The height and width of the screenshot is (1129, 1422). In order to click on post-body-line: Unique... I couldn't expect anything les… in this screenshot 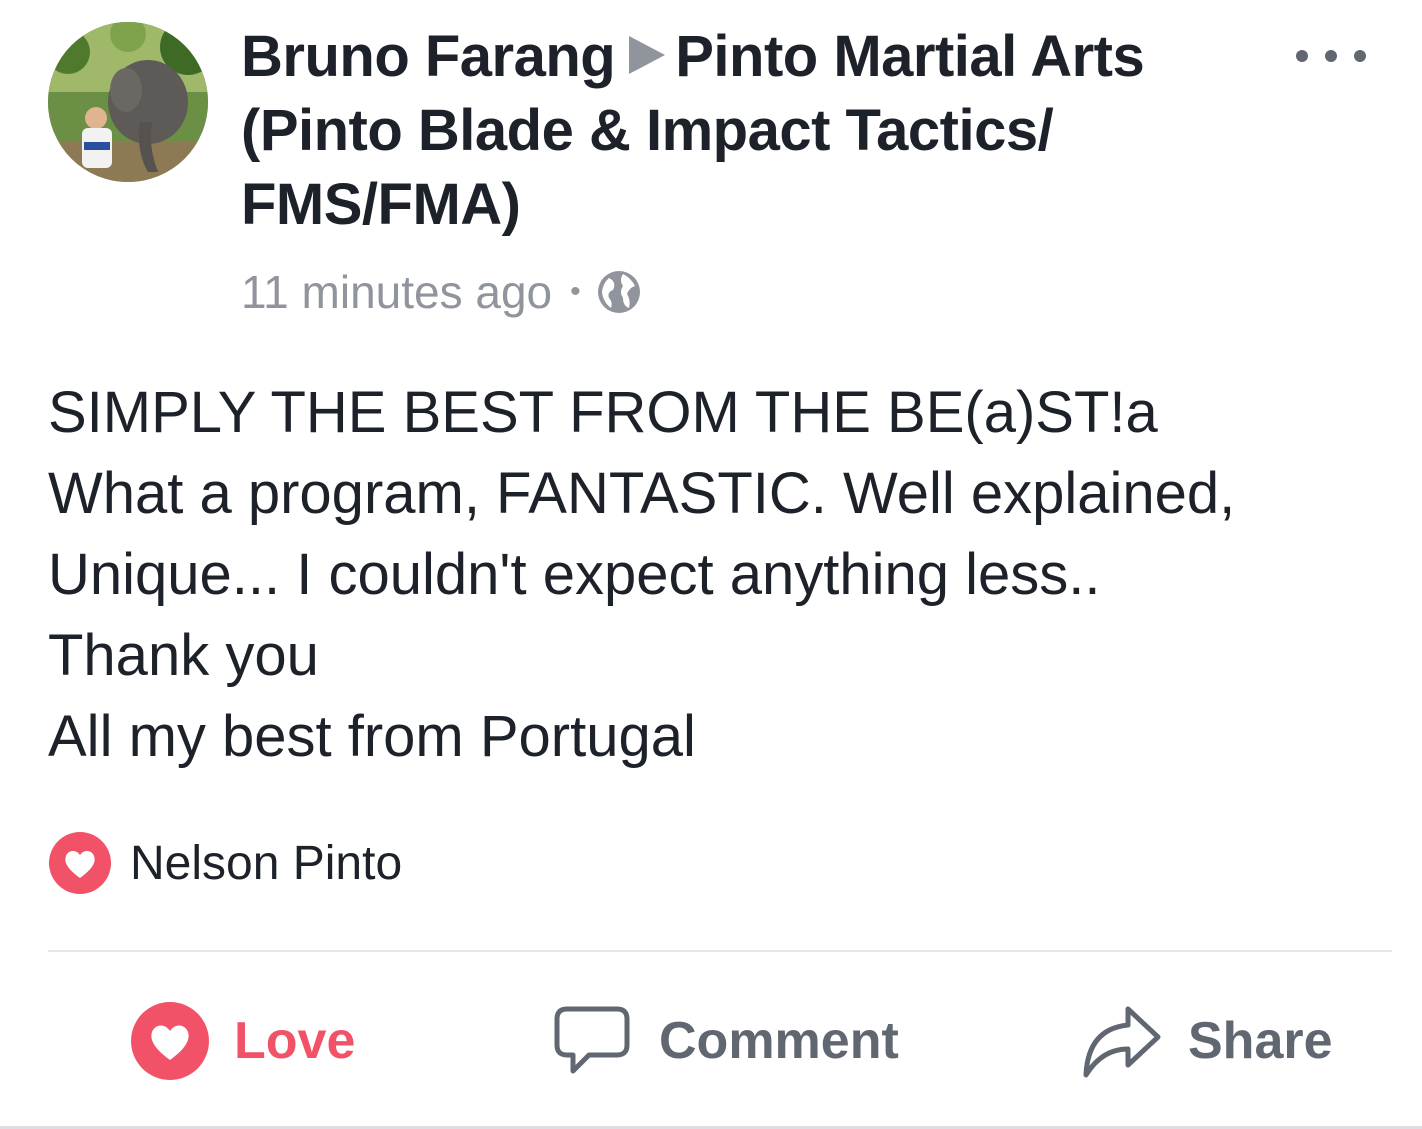, I will do `click(574, 574)`.